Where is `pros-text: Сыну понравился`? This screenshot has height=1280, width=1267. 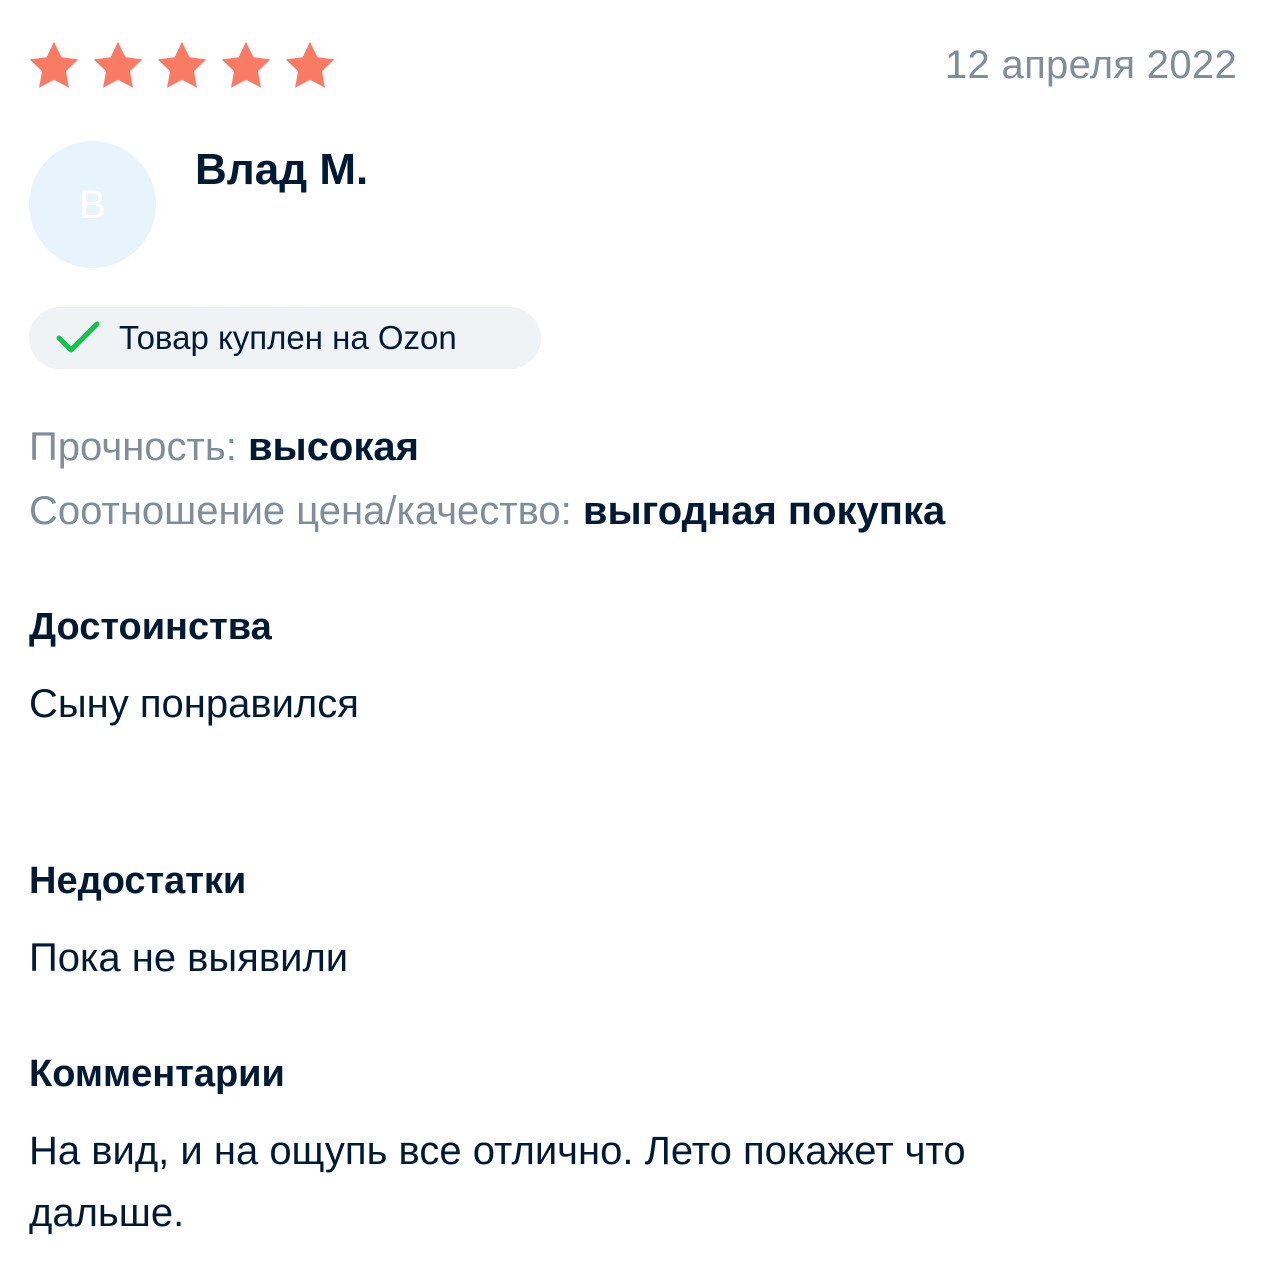
pros-text: Сыну понравился is located at coordinates (194, 704).